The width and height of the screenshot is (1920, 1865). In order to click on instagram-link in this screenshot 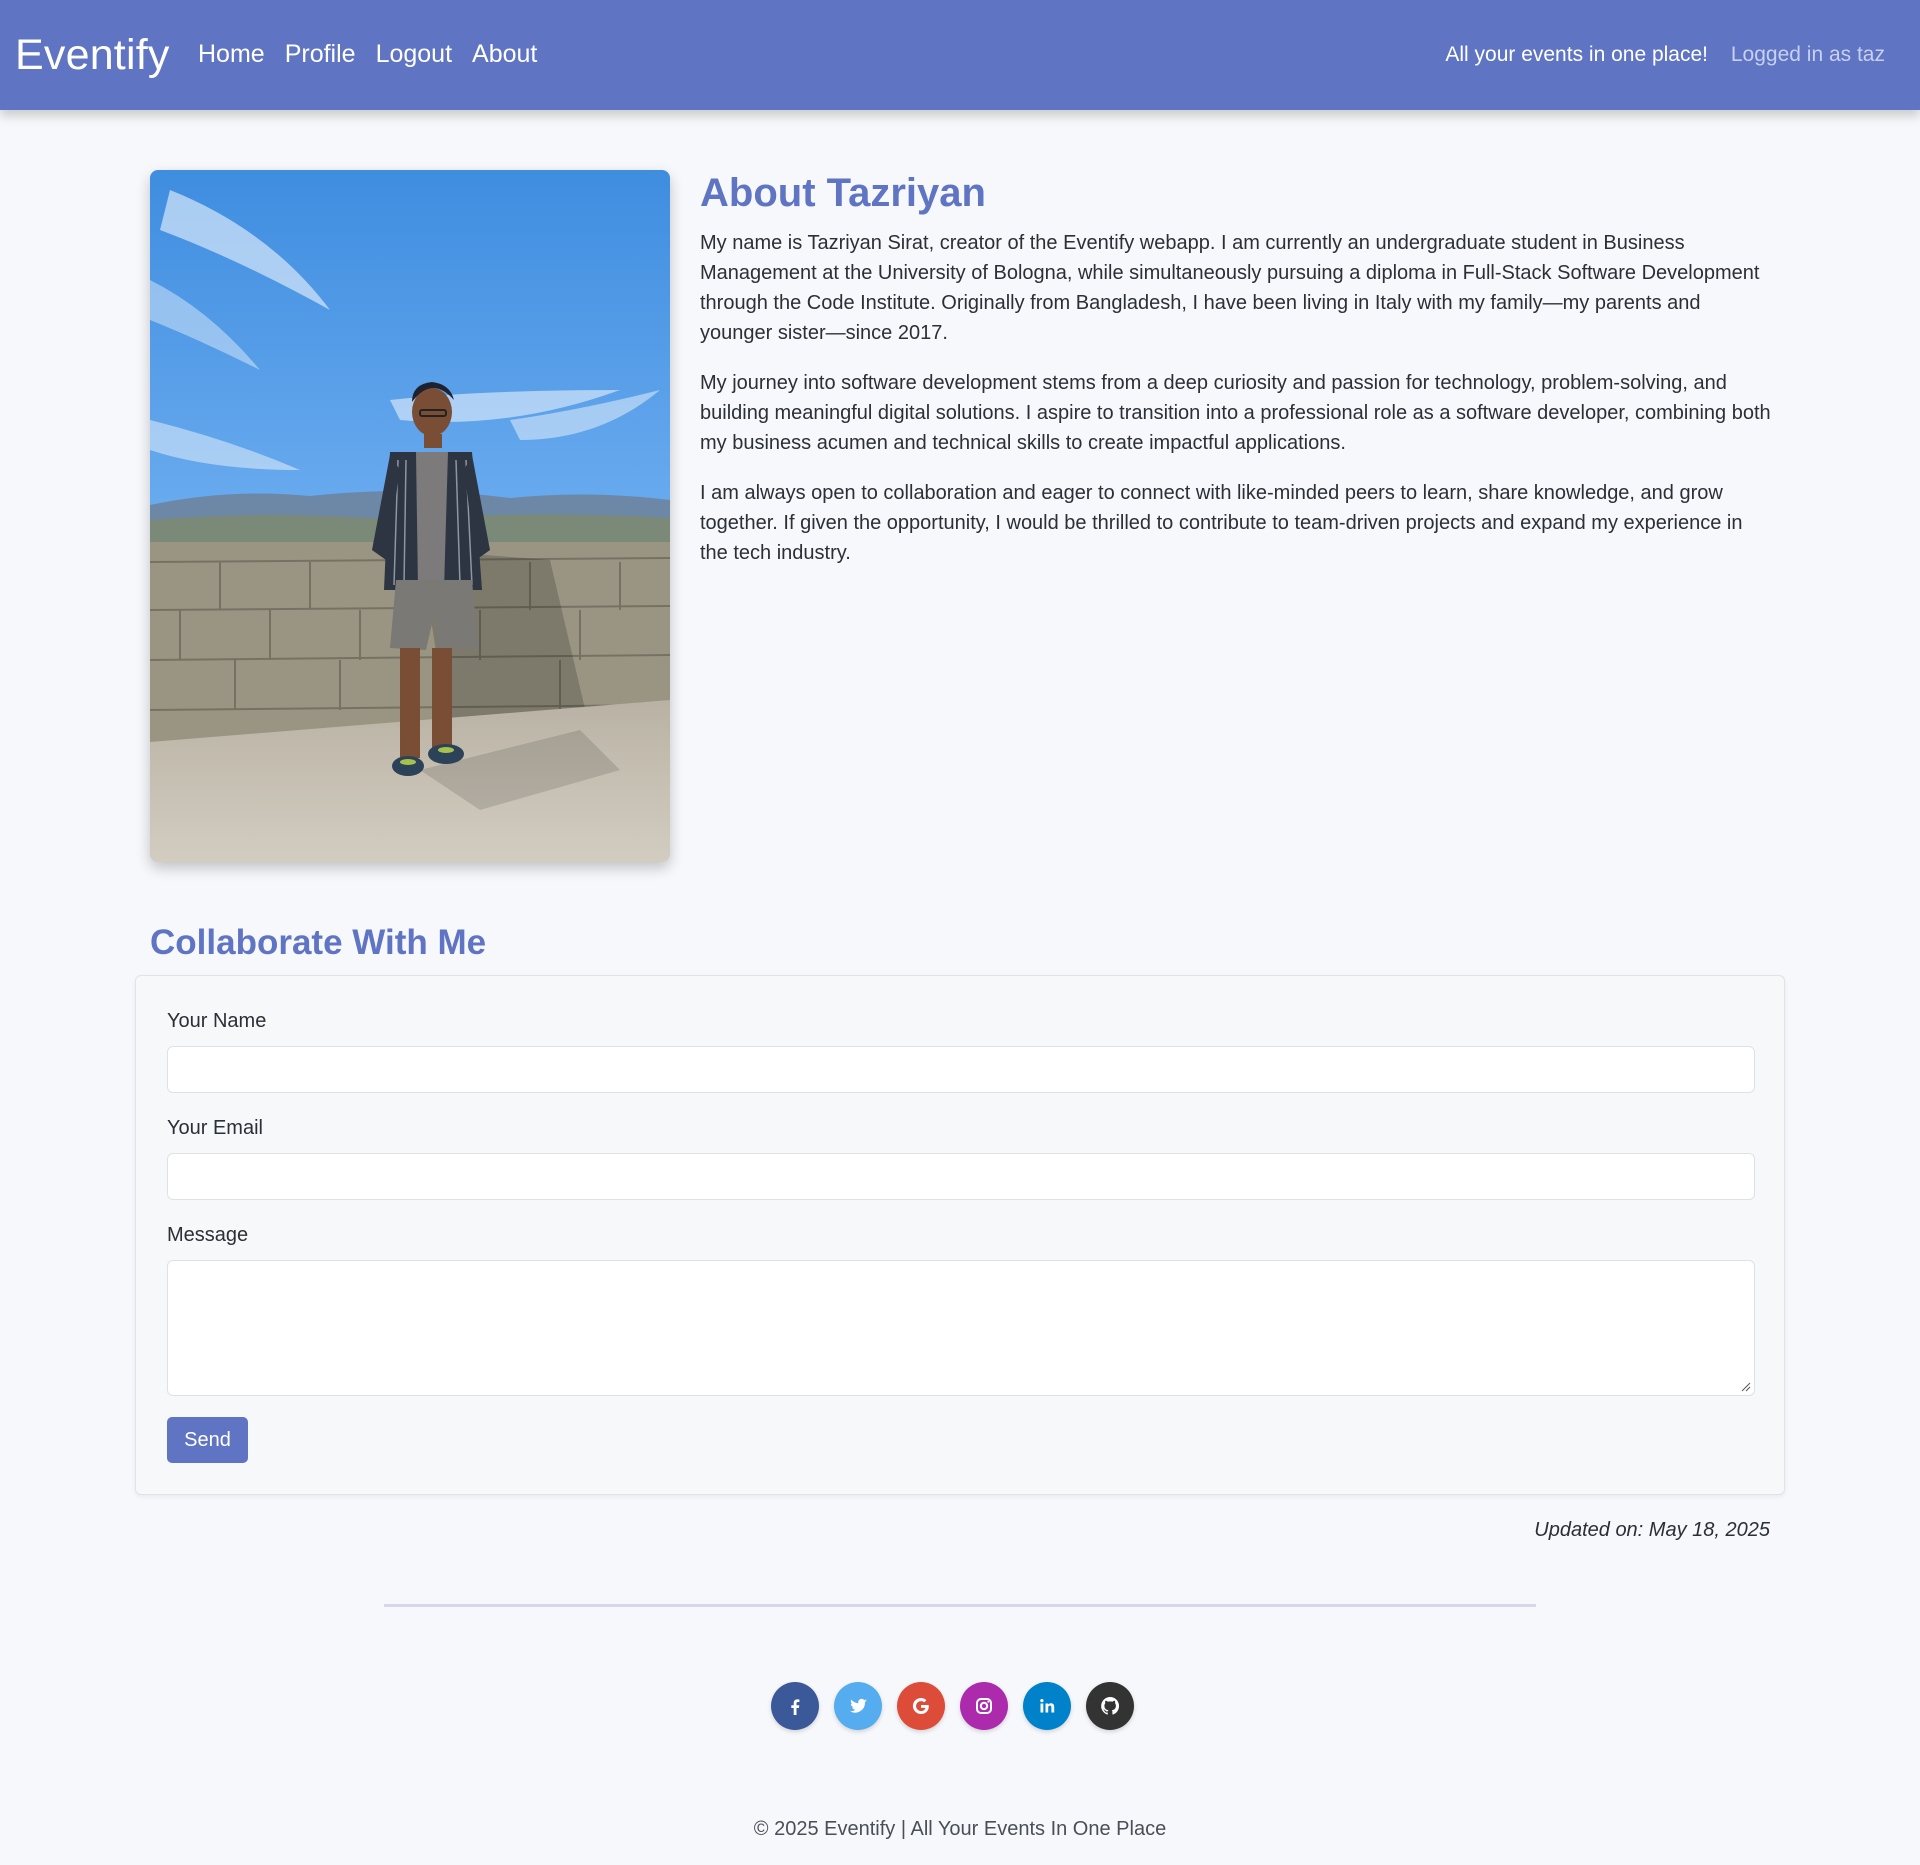, I will do `click(984, 1706)`.